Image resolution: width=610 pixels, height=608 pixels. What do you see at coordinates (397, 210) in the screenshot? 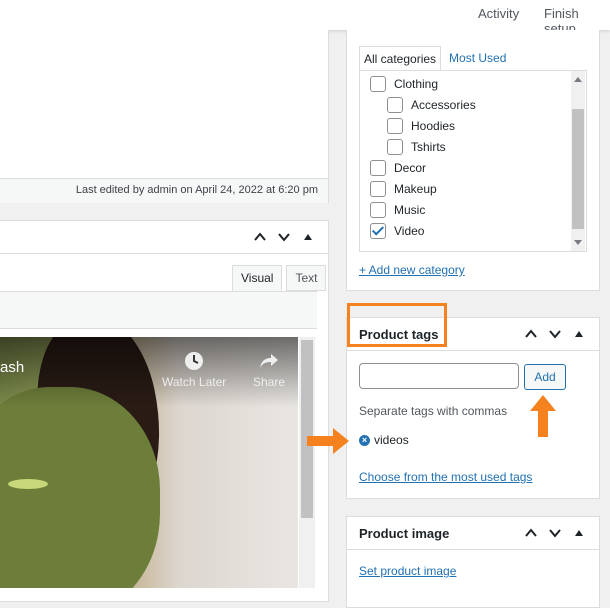
I see `category-item-music: Music` at bounding box center [397, 210].